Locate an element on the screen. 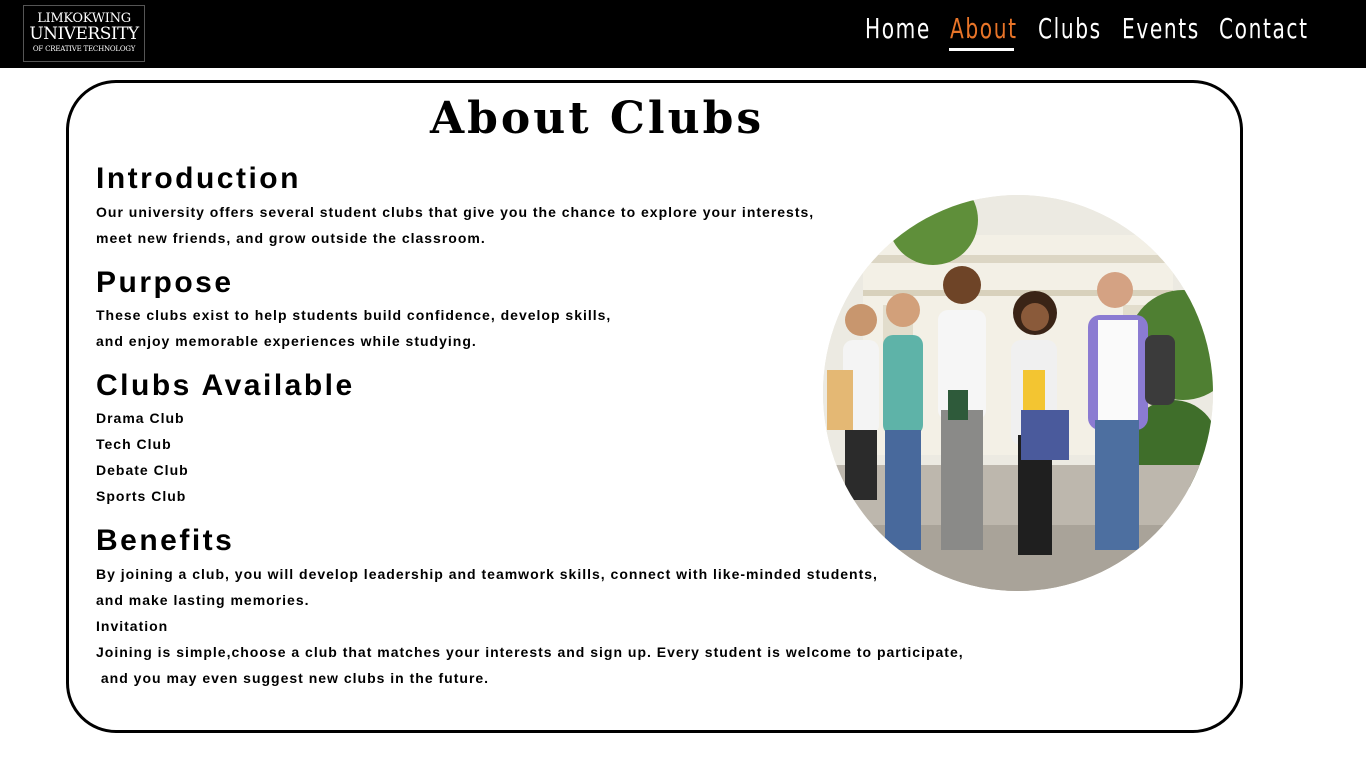 Image resolution: width=1366 pixels, height=768 pixels. invitation-label: Invitation is located at coordinates (132, 626).